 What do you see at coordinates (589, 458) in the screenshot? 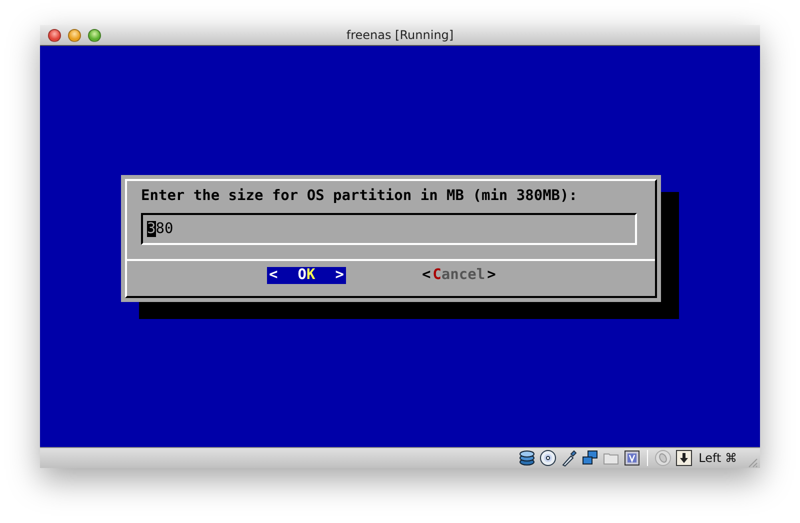
I see `network-icon` at bounding box center [589, 458].